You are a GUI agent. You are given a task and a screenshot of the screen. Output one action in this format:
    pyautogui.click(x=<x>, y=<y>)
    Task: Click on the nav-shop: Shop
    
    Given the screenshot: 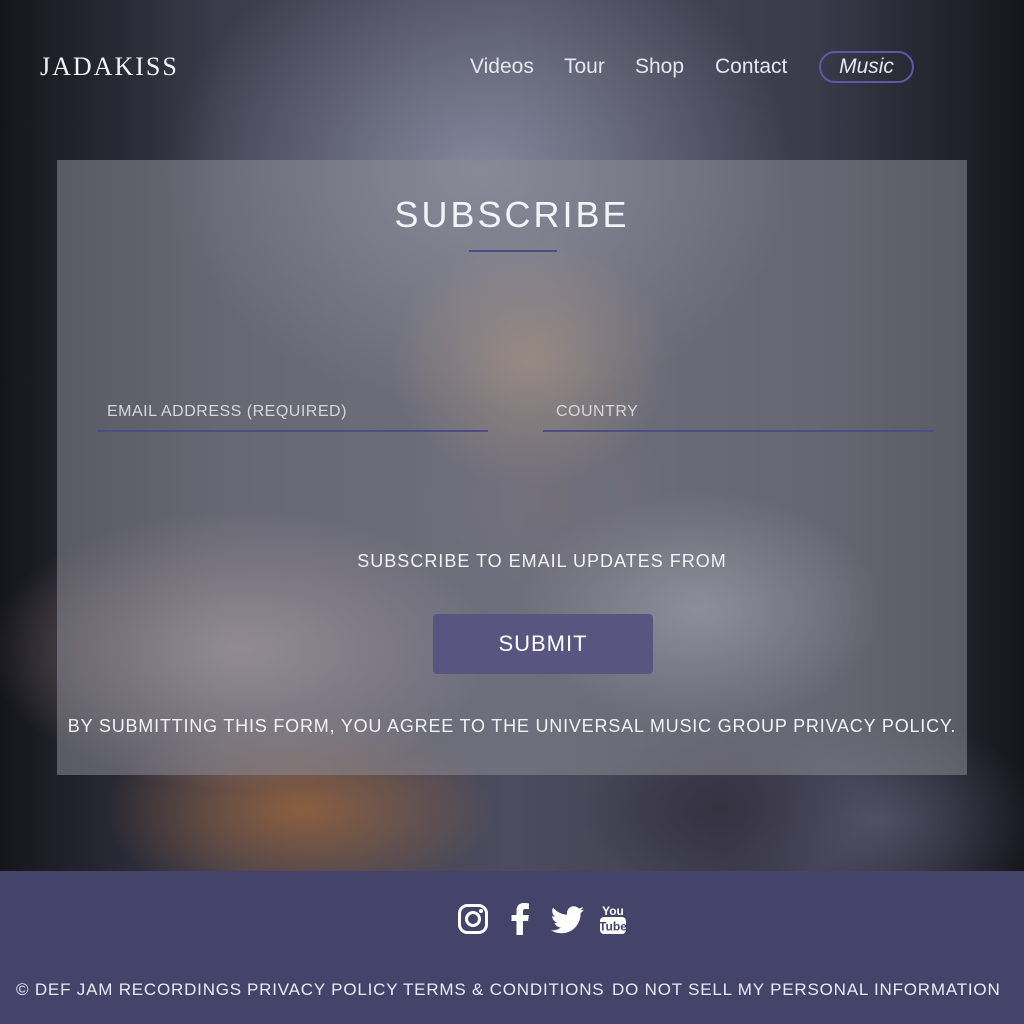 What is the action you would take?
    pyautogui.click(x=659, y=67)
    